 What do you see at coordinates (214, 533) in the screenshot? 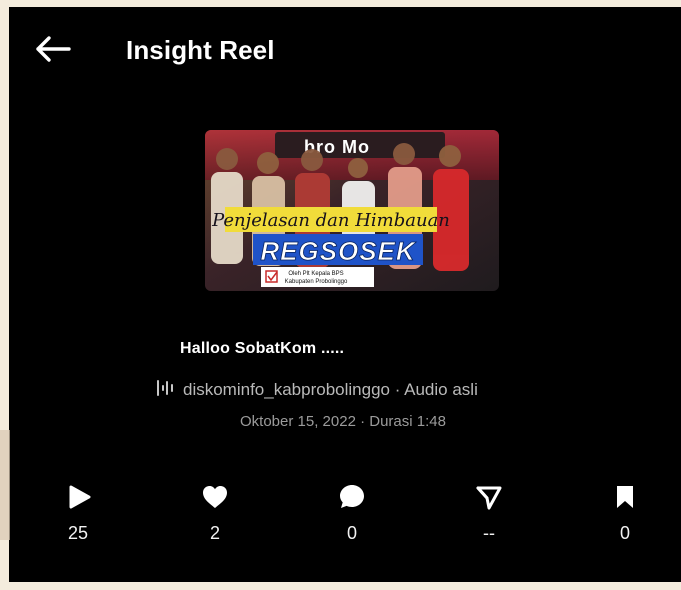
I see `likes-count: 2` at bounding box center [214, 533].